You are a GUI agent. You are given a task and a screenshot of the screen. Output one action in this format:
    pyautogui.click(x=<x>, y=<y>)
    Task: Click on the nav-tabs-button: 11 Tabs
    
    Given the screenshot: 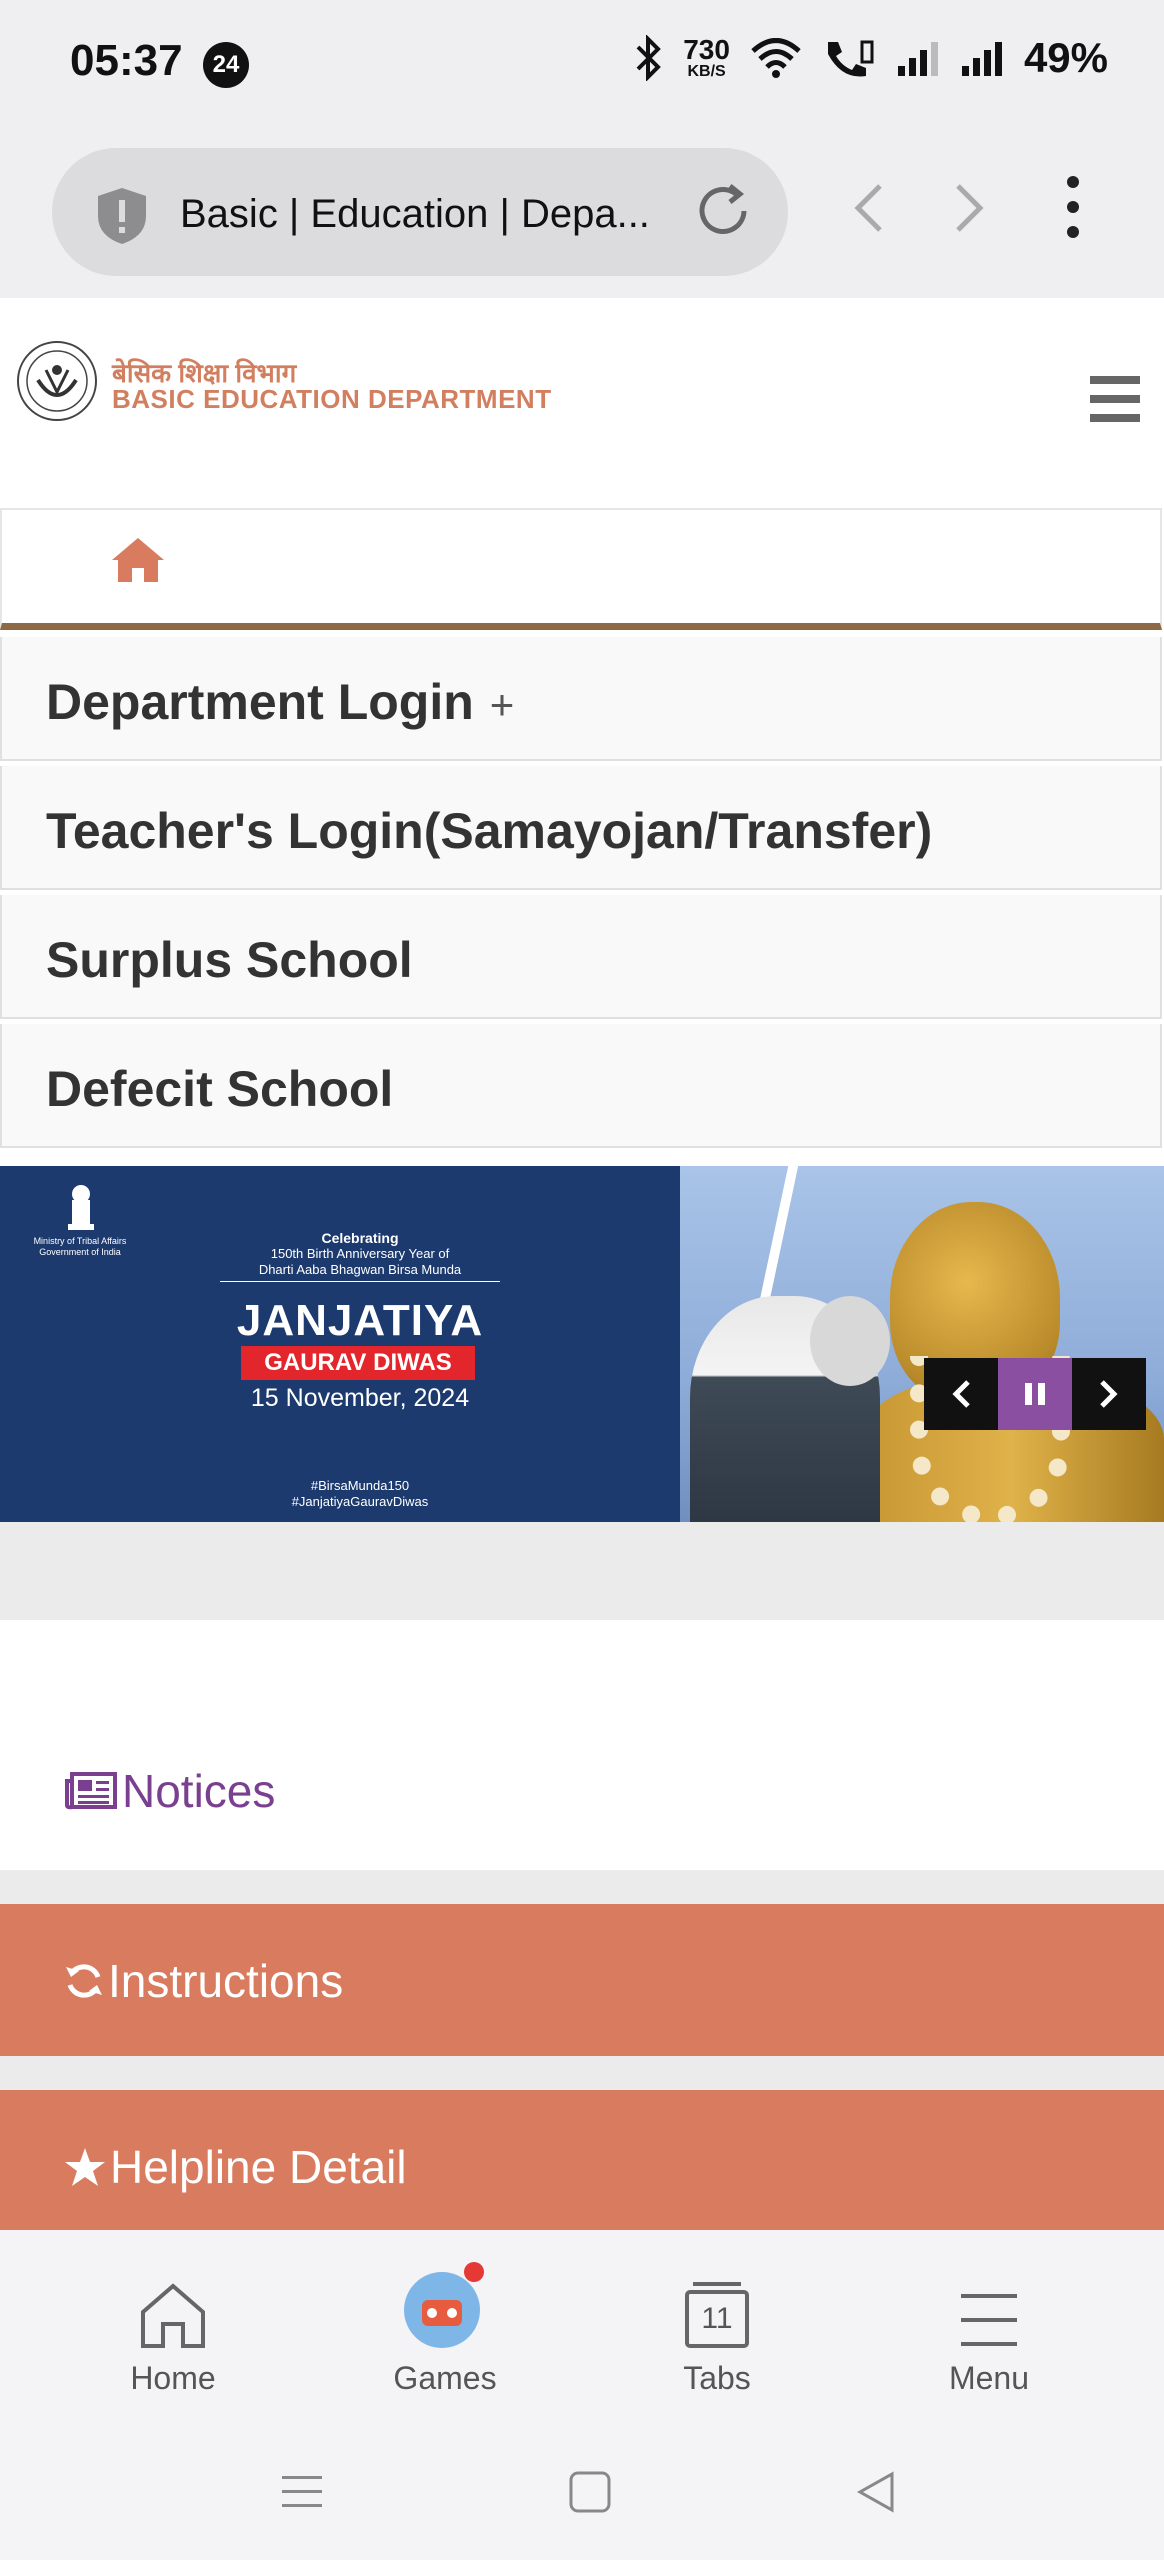 What is the action you would take?
    pyautogui.click(x=717, y=2328)
    